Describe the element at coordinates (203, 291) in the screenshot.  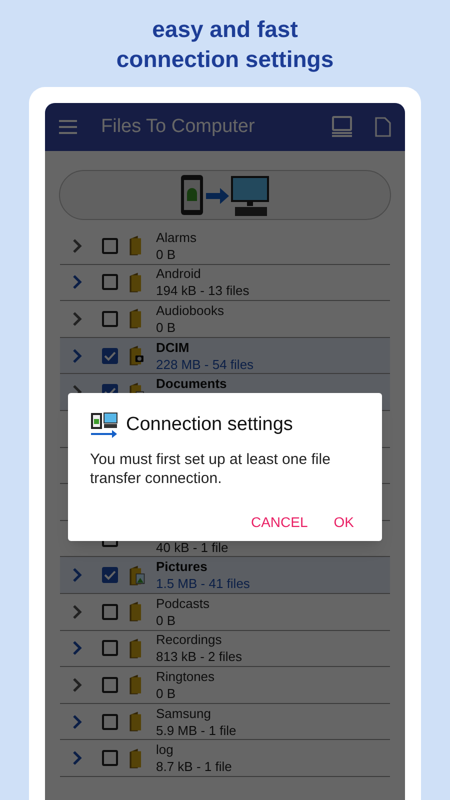
I see `folder-info: 194 kB - 13 files` at that location.